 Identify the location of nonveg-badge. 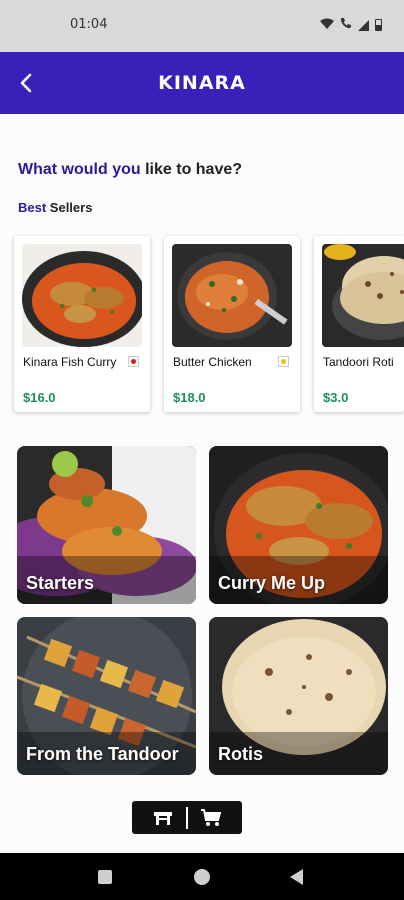
(133, 361).